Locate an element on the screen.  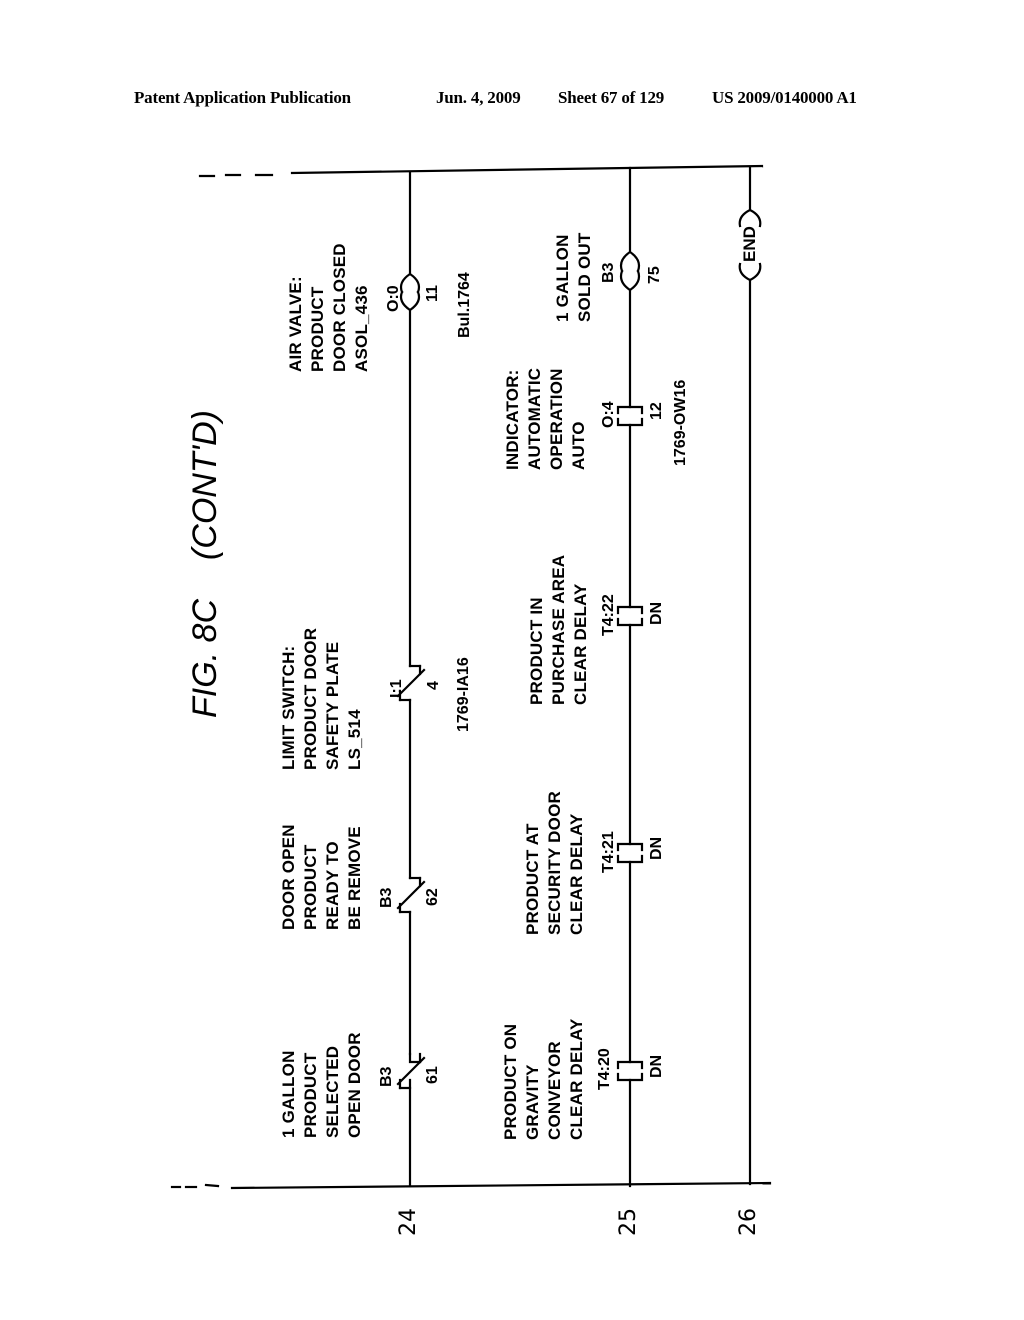
label-indicator-automatic-operation: INDICATOR: AUTOMATIC OPERATION AUTO is located at coordinates (546, 419).